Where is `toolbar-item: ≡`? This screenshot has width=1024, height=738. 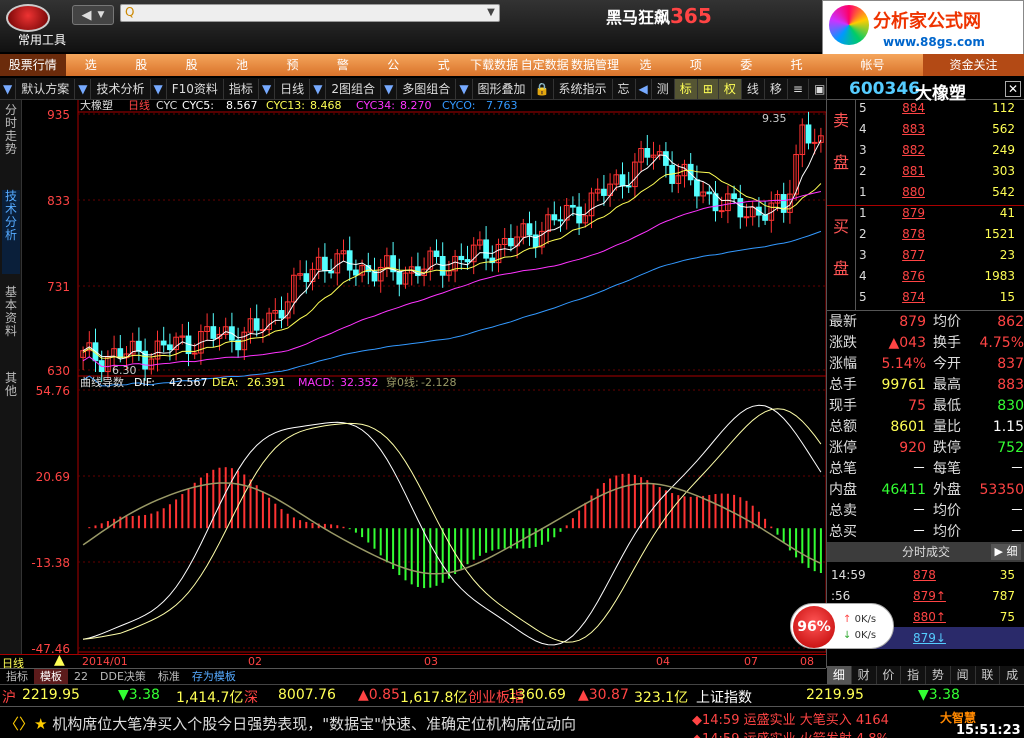
toolbar-item: ≡ is located at coordinates (798, 88).